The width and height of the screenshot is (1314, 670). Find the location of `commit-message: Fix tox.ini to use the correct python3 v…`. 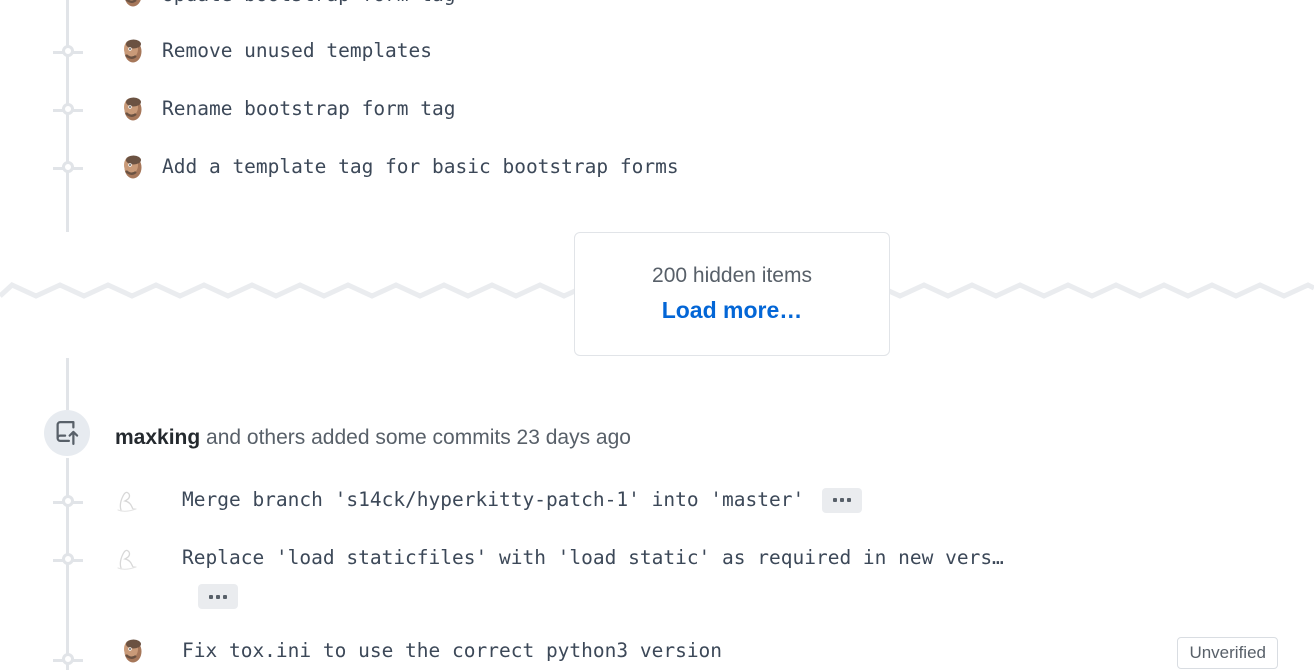

commit-message: Fix tox.ini to use the correct python3 v… is located at coordinates (452, 651).